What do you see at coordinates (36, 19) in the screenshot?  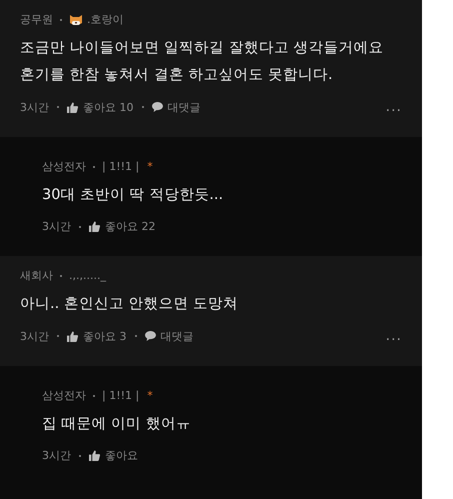 I see `company-name: 공무원` at bounding box center [36, 19].